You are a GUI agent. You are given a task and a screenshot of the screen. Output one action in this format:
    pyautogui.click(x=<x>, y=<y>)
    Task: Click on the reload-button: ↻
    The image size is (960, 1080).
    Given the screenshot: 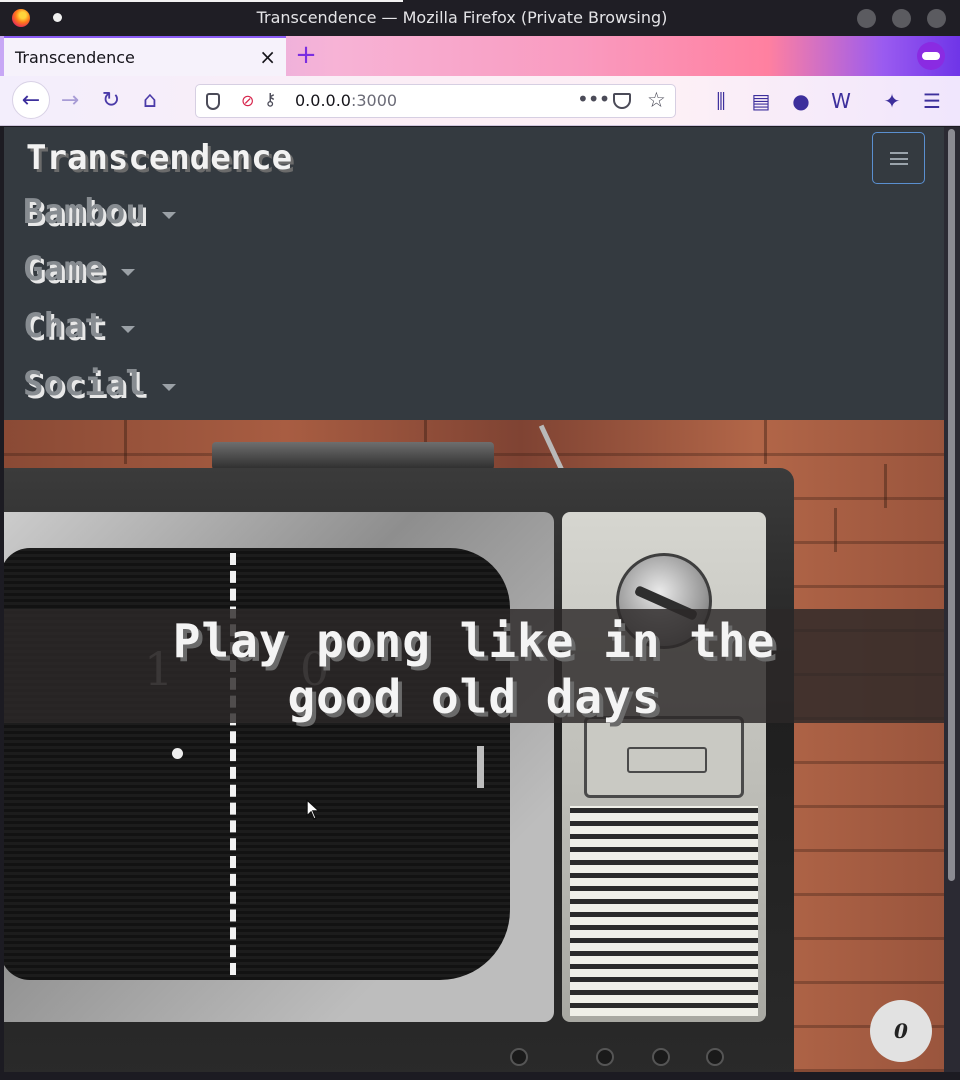 What is the action you would take?
    pyautogui.click(x=111, y=101)
    